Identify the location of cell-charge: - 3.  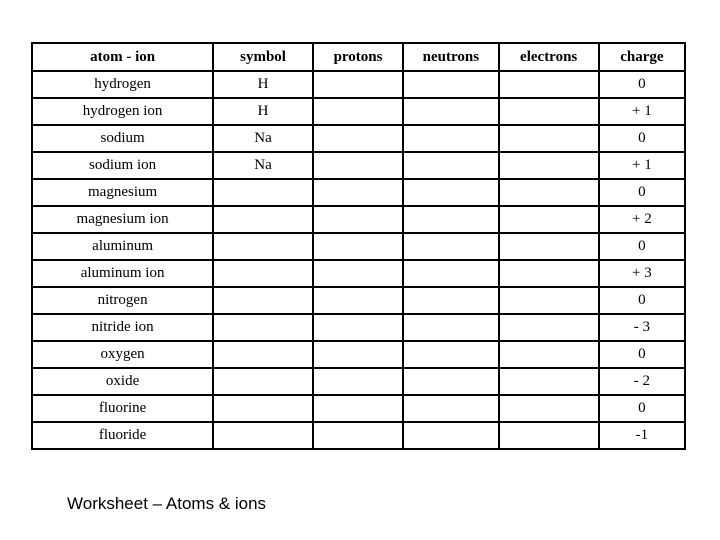
(642, 327).